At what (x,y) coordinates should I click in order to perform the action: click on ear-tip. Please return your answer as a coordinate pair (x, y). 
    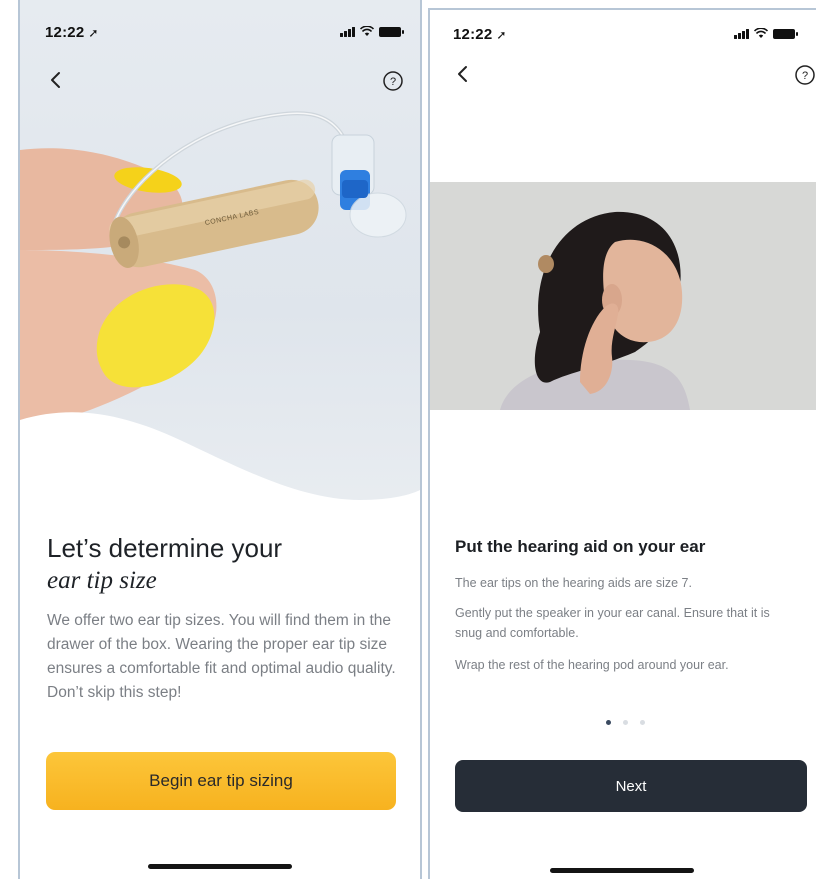
    Looking at the image, I should click on (369, 186).